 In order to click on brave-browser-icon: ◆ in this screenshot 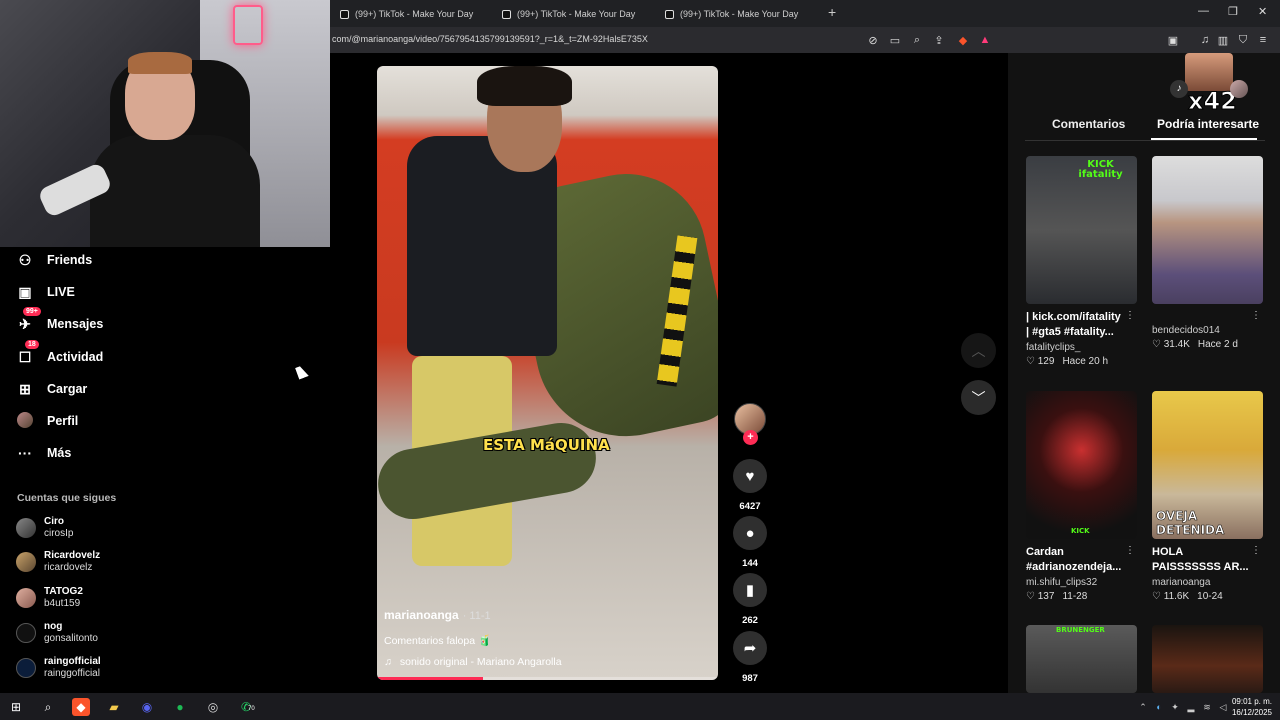, I will do `click(81, 707)`.